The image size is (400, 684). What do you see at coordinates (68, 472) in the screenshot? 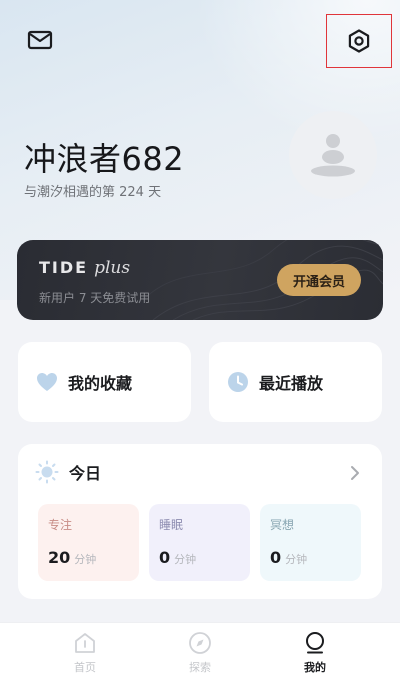
I see `today-header: 今日` at bounding box center [68, 472].